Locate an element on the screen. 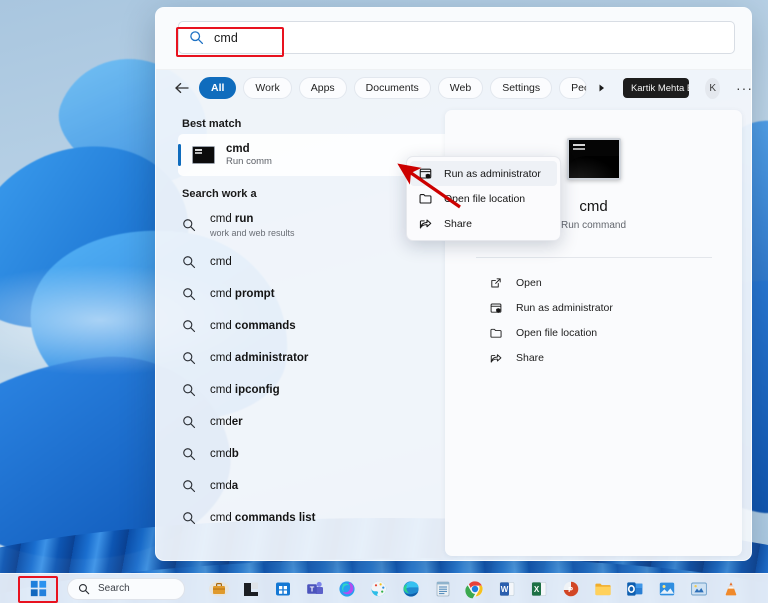 The image size is (768, 603). taskbar: Search T W X P is located at coordinates (384, 588).